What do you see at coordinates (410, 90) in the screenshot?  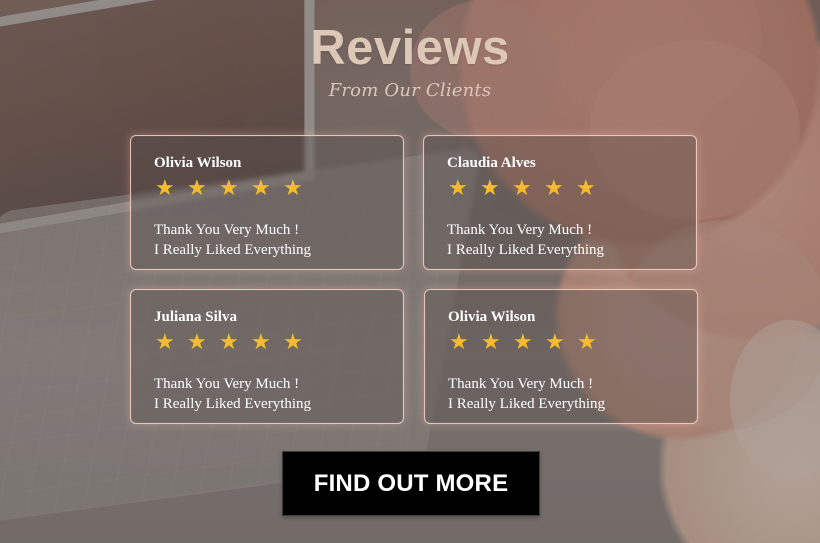 I see `page-subtitle: From Our Clients` at bounding box center [410, 90].